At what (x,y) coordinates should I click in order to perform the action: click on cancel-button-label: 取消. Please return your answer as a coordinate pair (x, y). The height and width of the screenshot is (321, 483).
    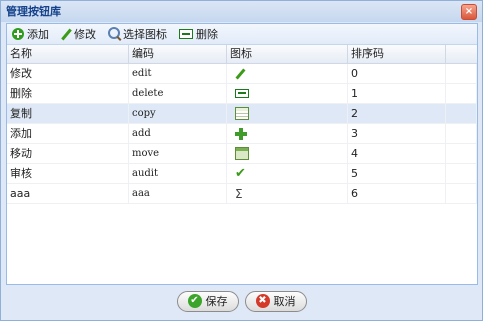
    Looking at the image, I should click on (284, 301).